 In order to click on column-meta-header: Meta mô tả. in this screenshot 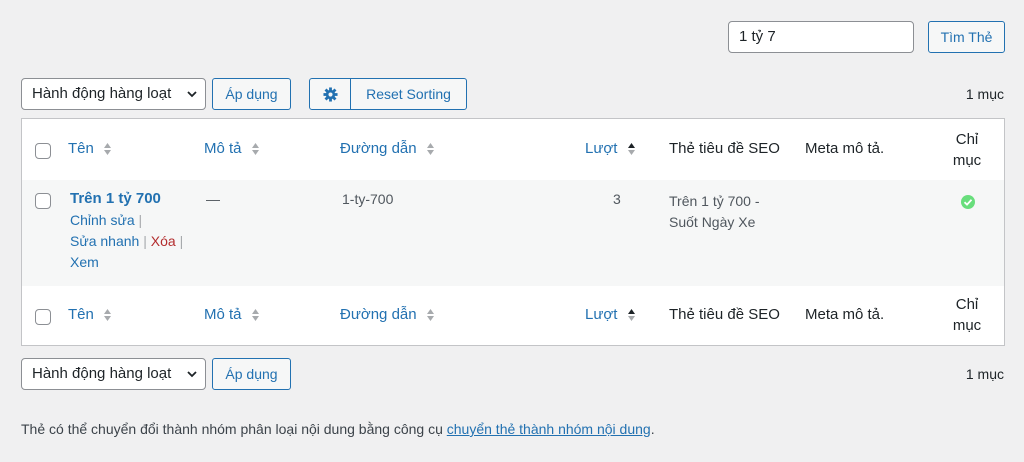, I will do `click(845, 148)`.